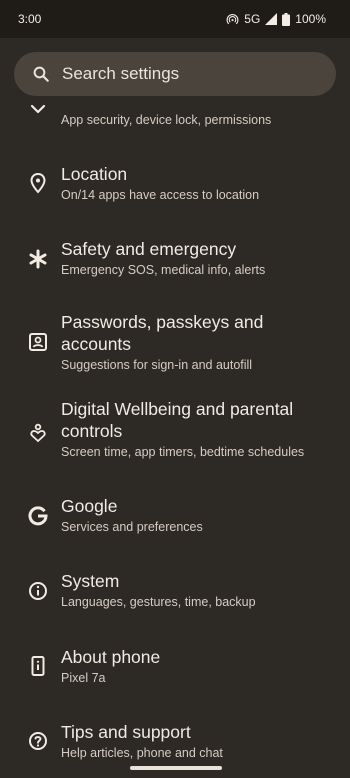  Describe the element at coordinates (38, 516) in the screenshot. I see `google-g-icon` at that location.